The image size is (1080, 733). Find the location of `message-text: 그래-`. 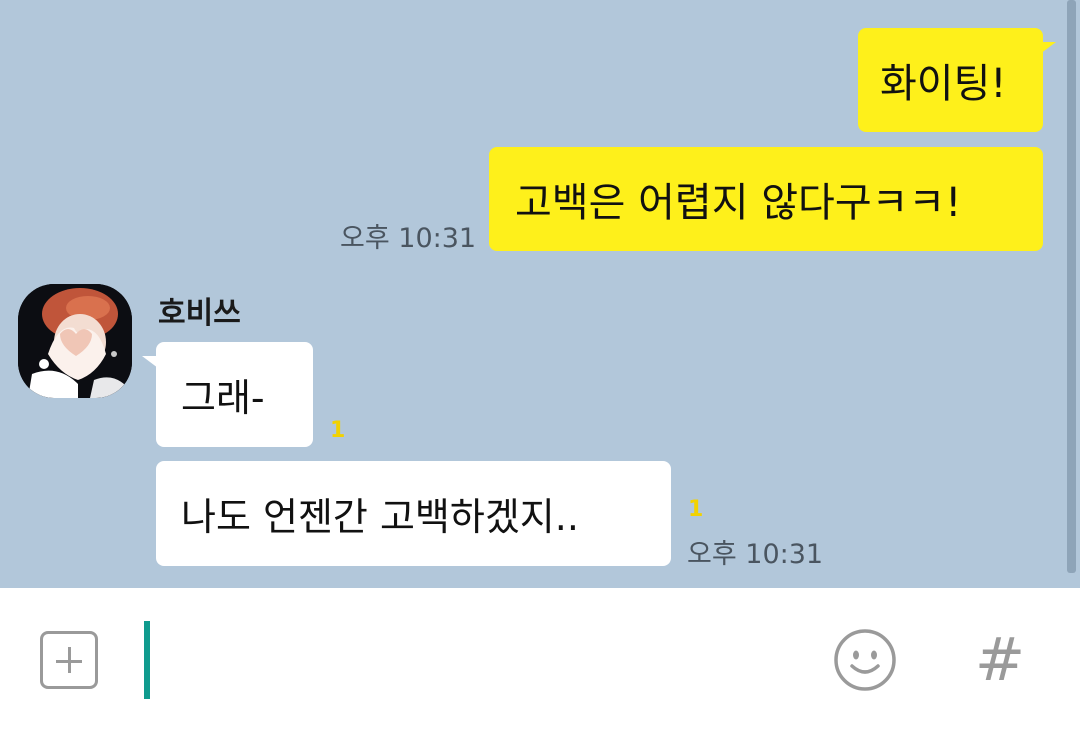

message-text: 그래- is located at coordinates (223, 398).